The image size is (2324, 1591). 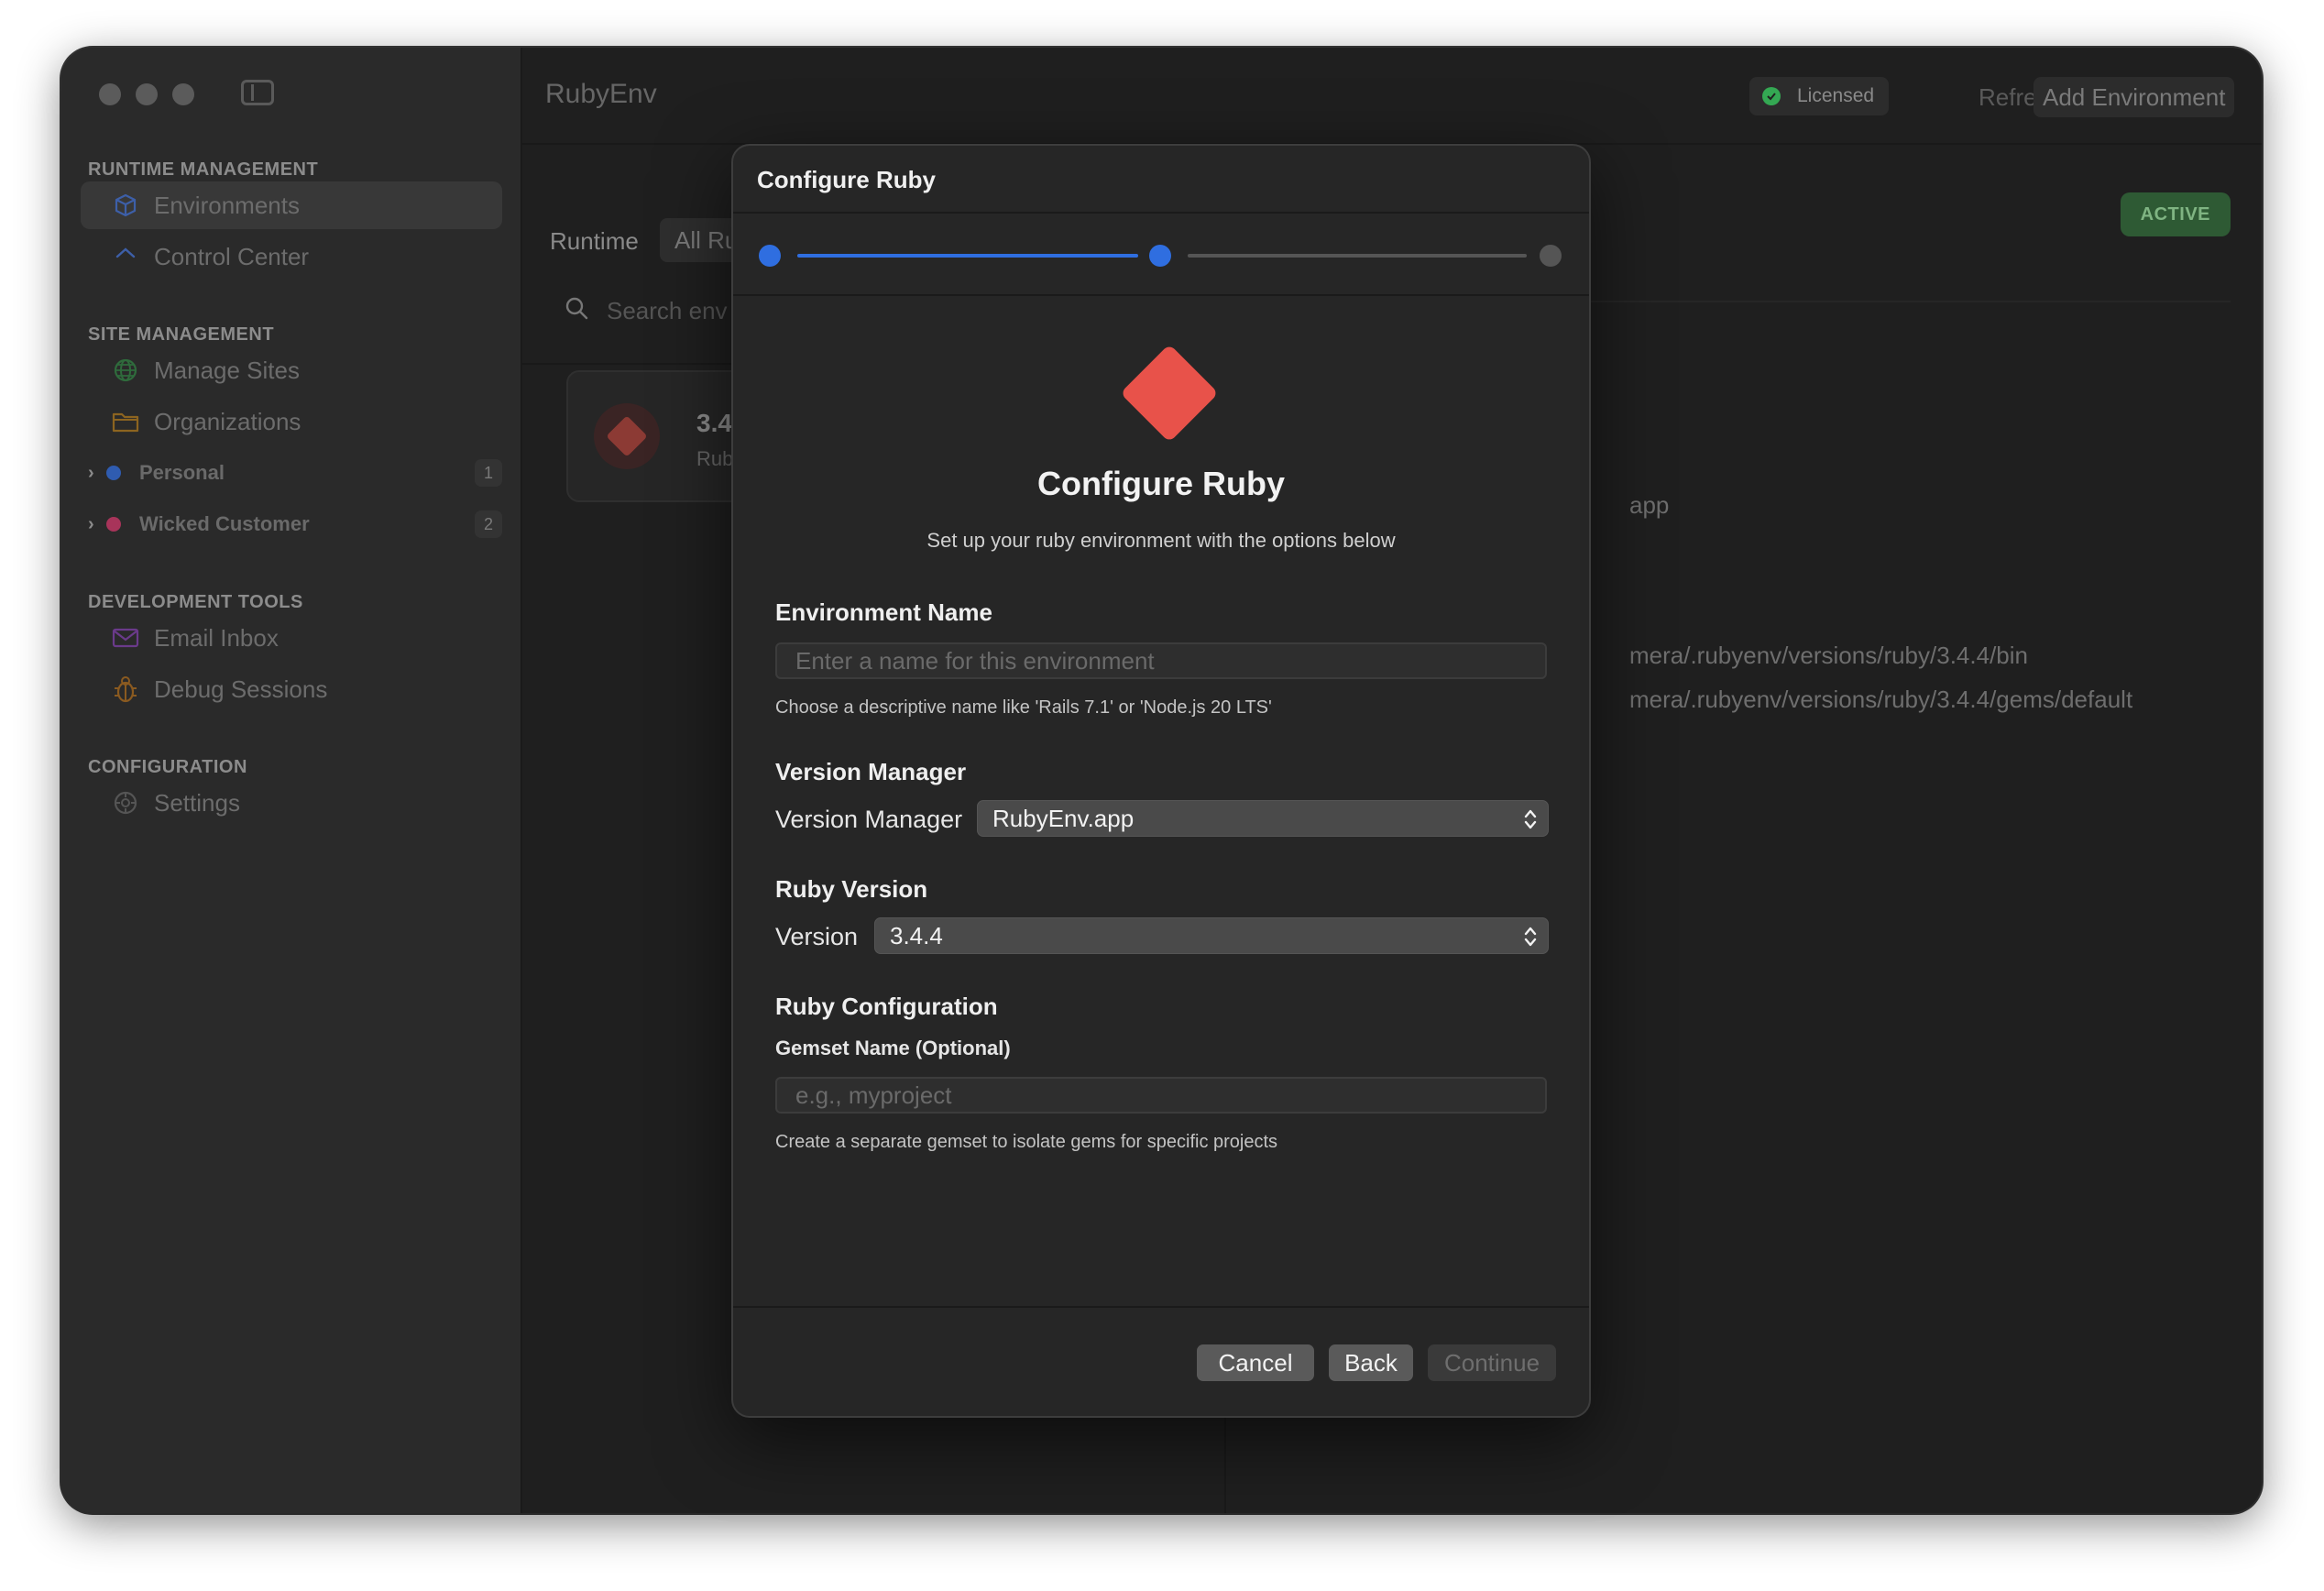 I want to click on step-2-connector, so click(x=1358, y=256).